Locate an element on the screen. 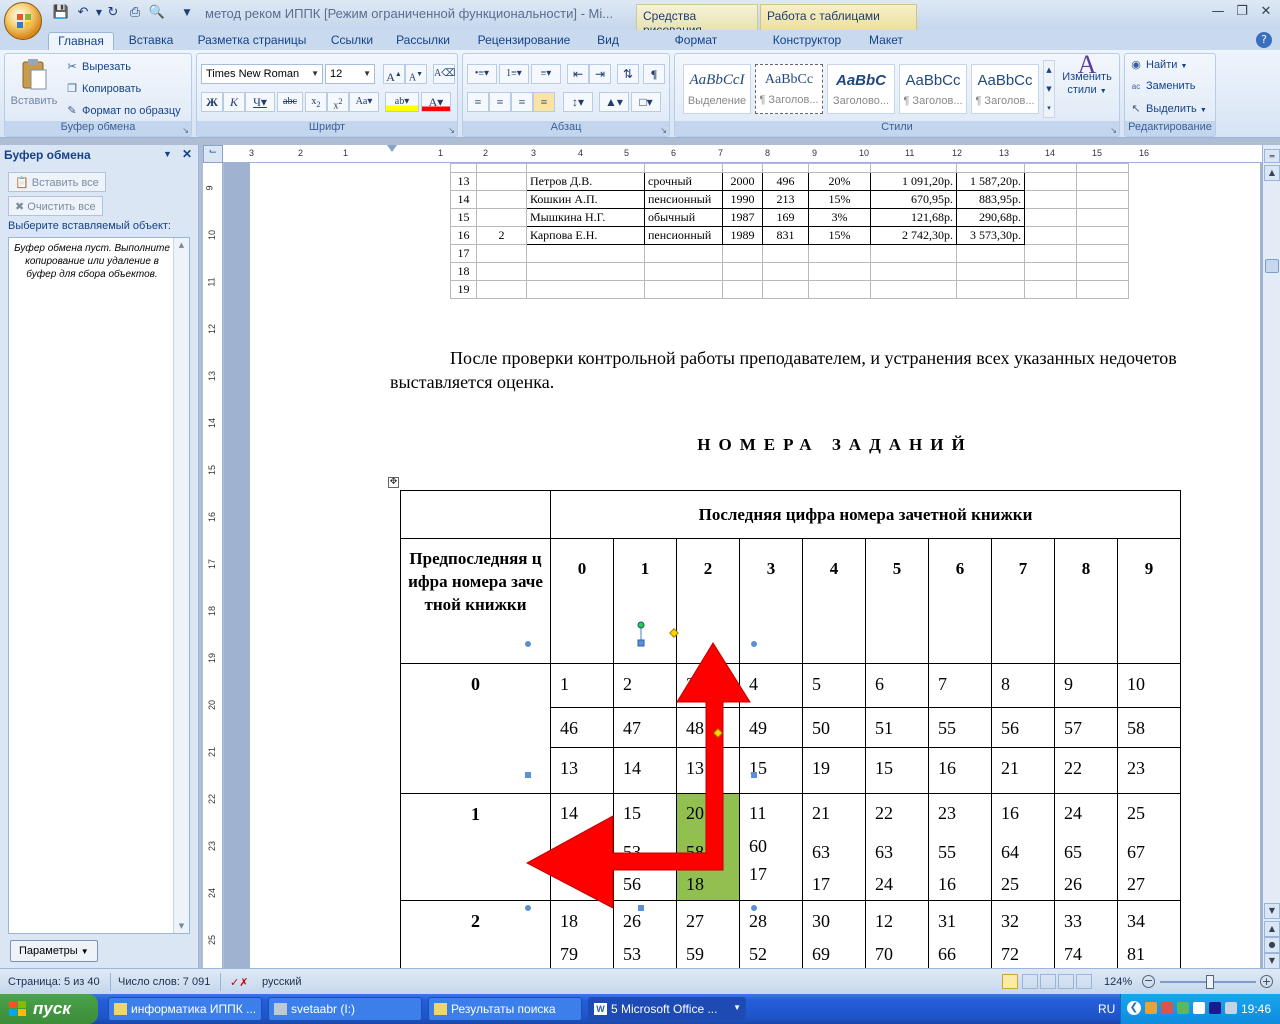 This screenshot has height=1024, width=1280. page-counter: Страница: 5 из 40 is located at coordinates (54, 982).